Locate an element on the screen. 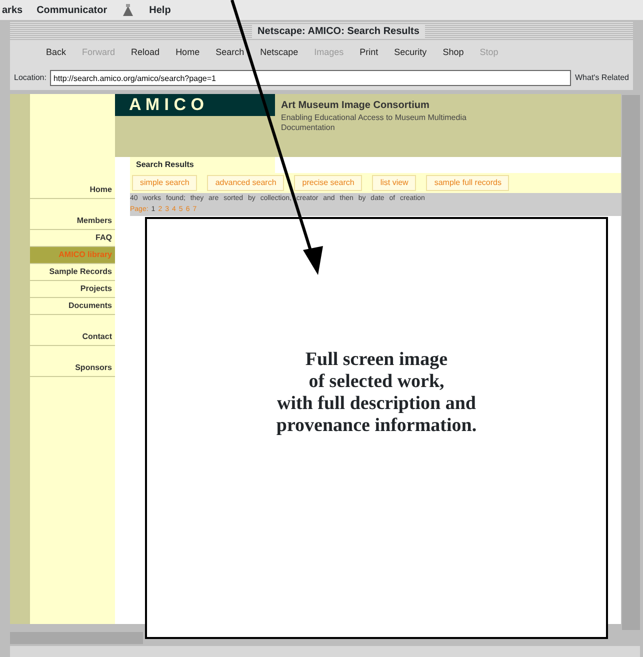  toolbar-button: Search is located at coordinates (230, 53).